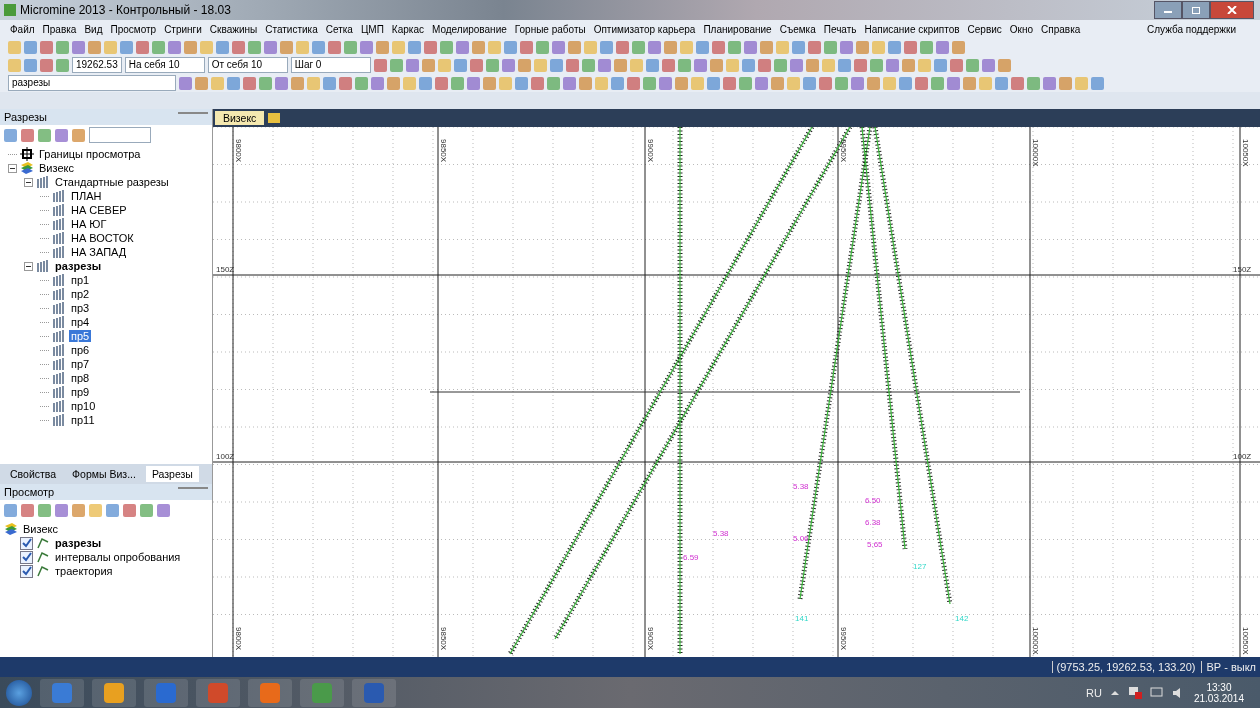 This screenshot has width=1260, height=708. I want to click on tree-item: НА ЮГ, so click(89, 224).